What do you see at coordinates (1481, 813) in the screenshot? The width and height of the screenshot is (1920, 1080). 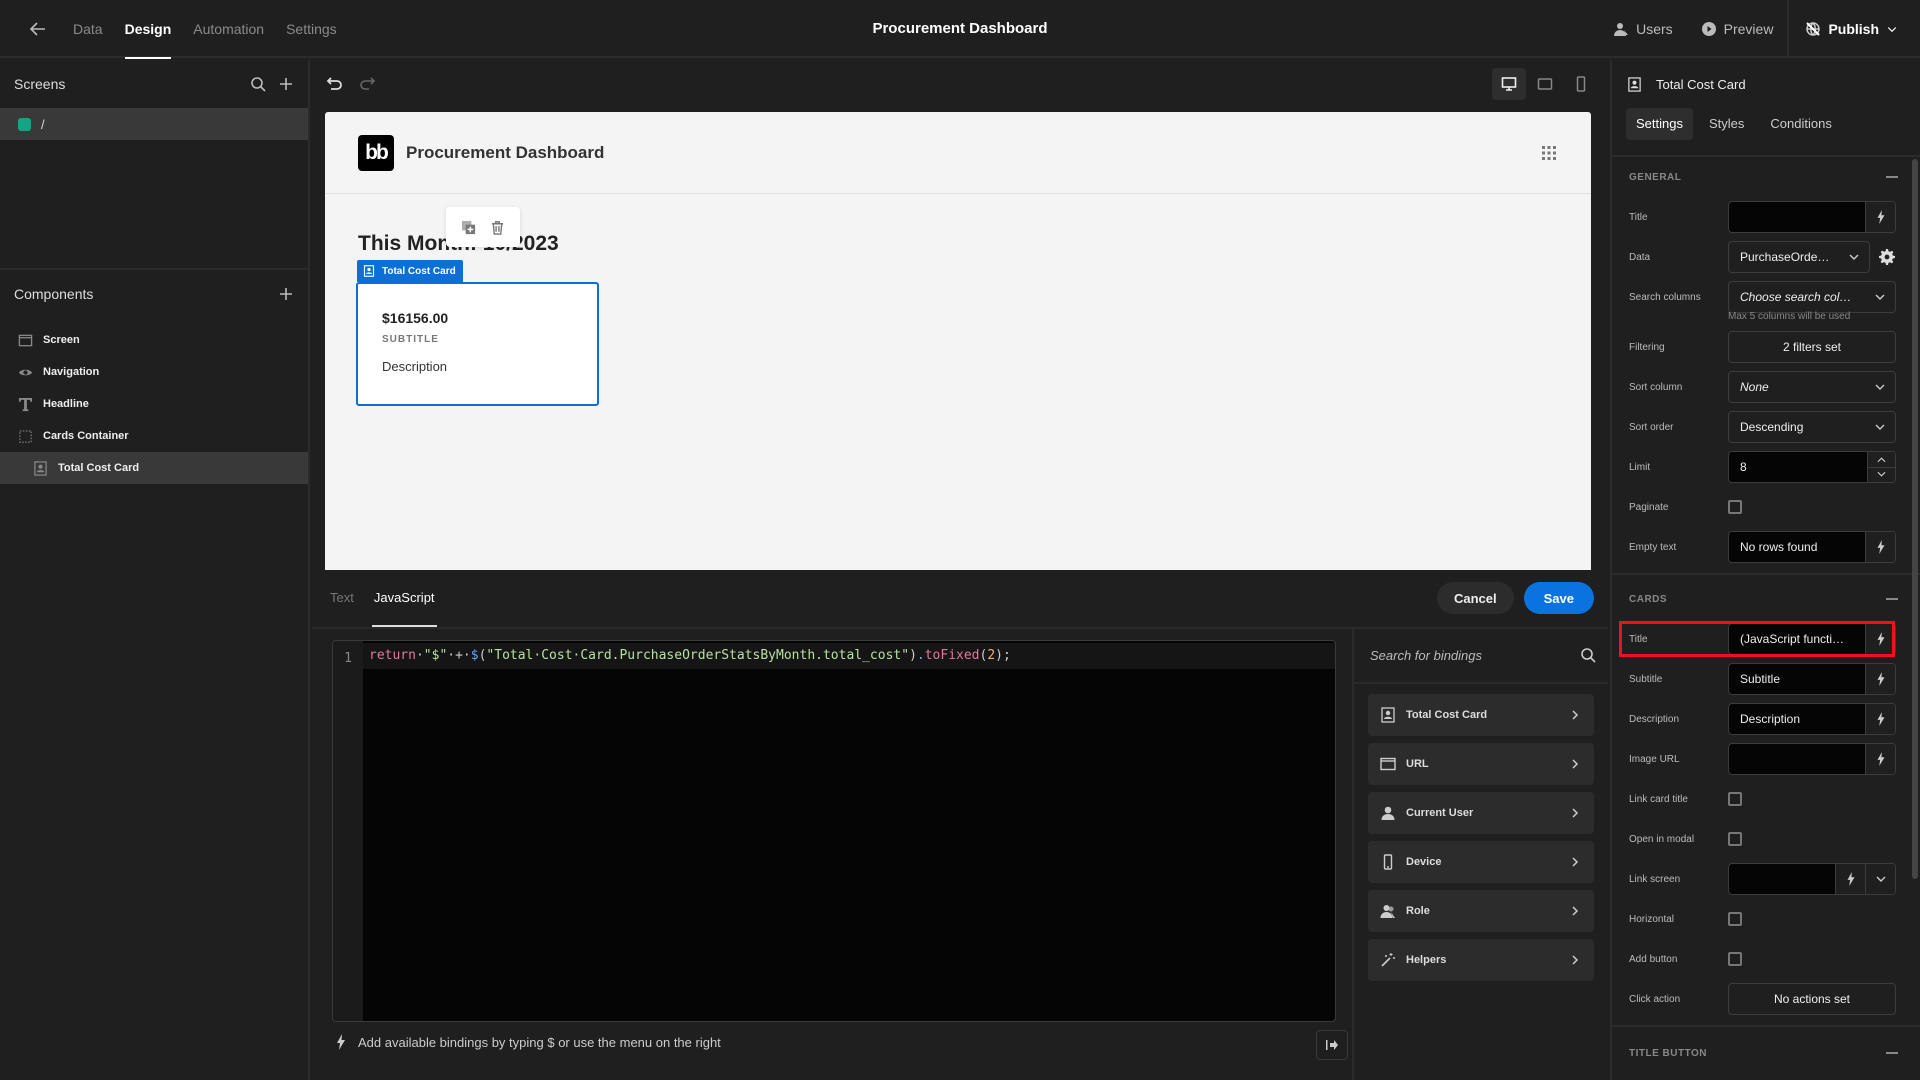 I see `binding-category-current-user: Current User` at bounding box center [1481, 813].